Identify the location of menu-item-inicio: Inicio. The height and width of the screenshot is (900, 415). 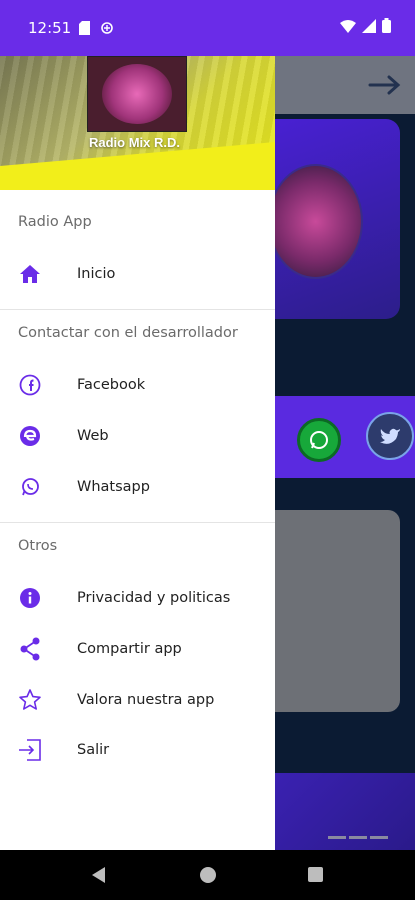
(137, 274).